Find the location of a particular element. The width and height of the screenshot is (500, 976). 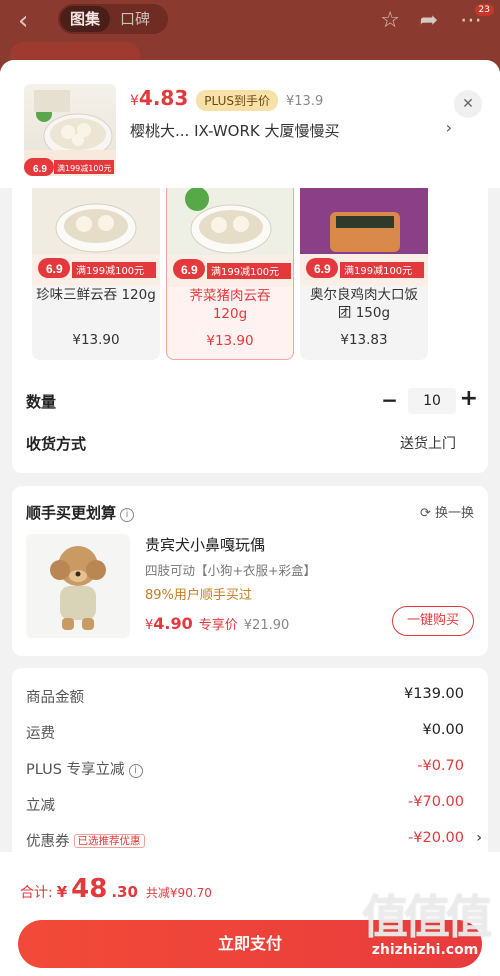

watermark-url: zhizhizhi.com is located at coordinates (425, 950).